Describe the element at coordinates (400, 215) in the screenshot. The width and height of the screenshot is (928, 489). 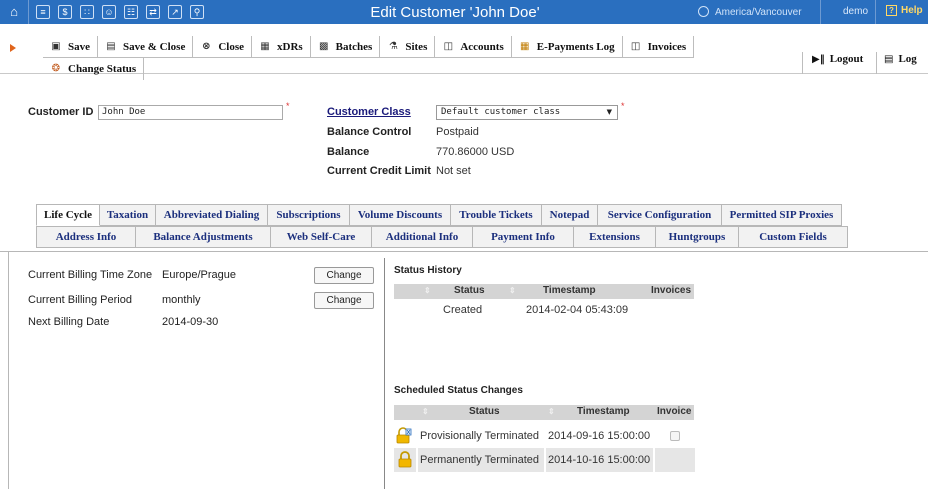
I see `tab-volume-discounts: Volume Discounts` at that location.